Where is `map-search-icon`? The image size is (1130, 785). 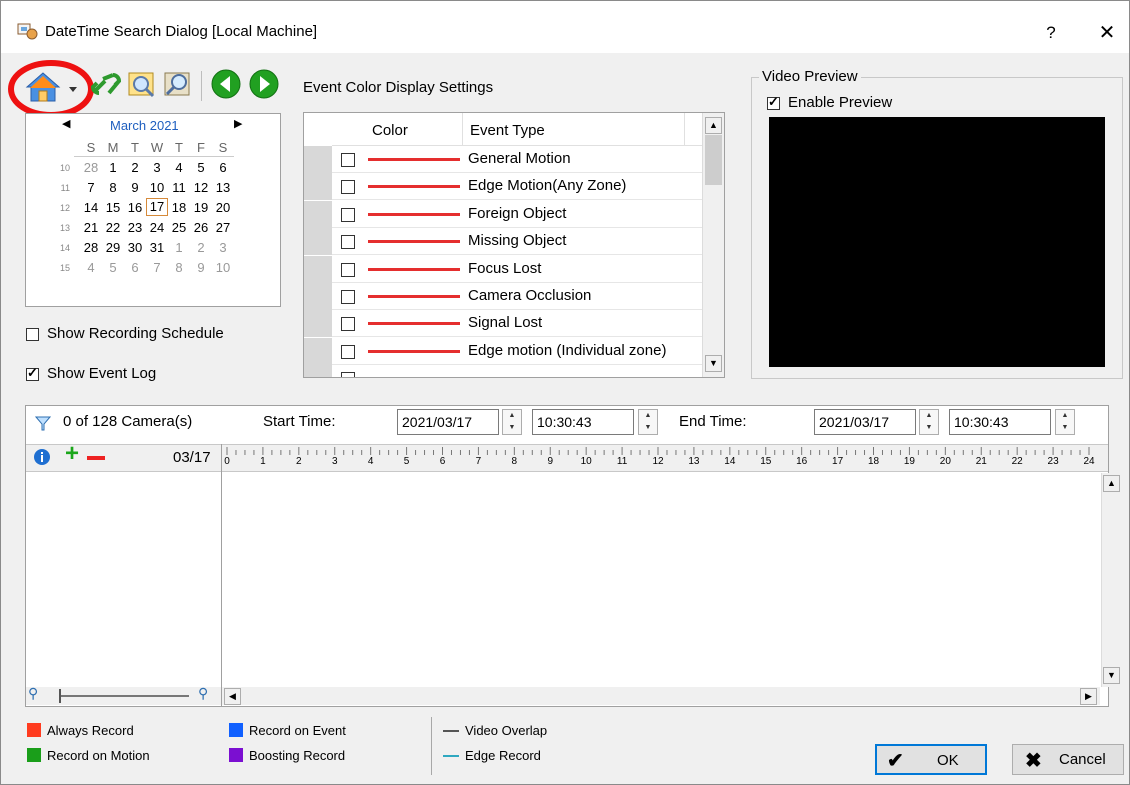 map-search-icon is located at coordinates (178, 84).